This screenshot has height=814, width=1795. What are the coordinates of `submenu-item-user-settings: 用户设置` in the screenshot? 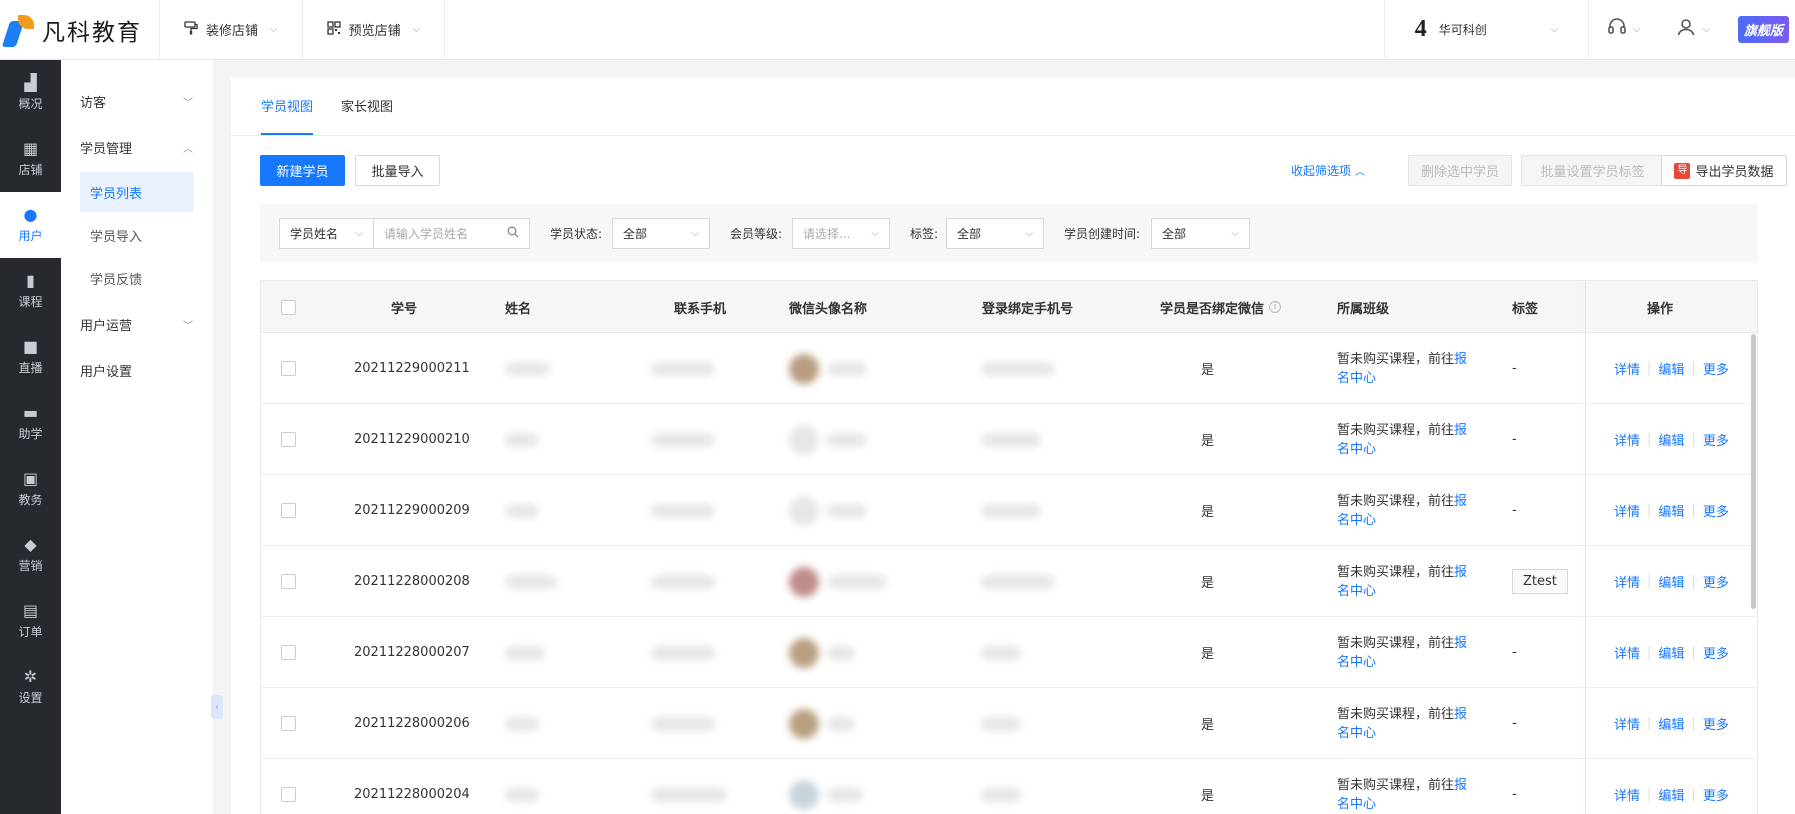 It's located at (137, 370).